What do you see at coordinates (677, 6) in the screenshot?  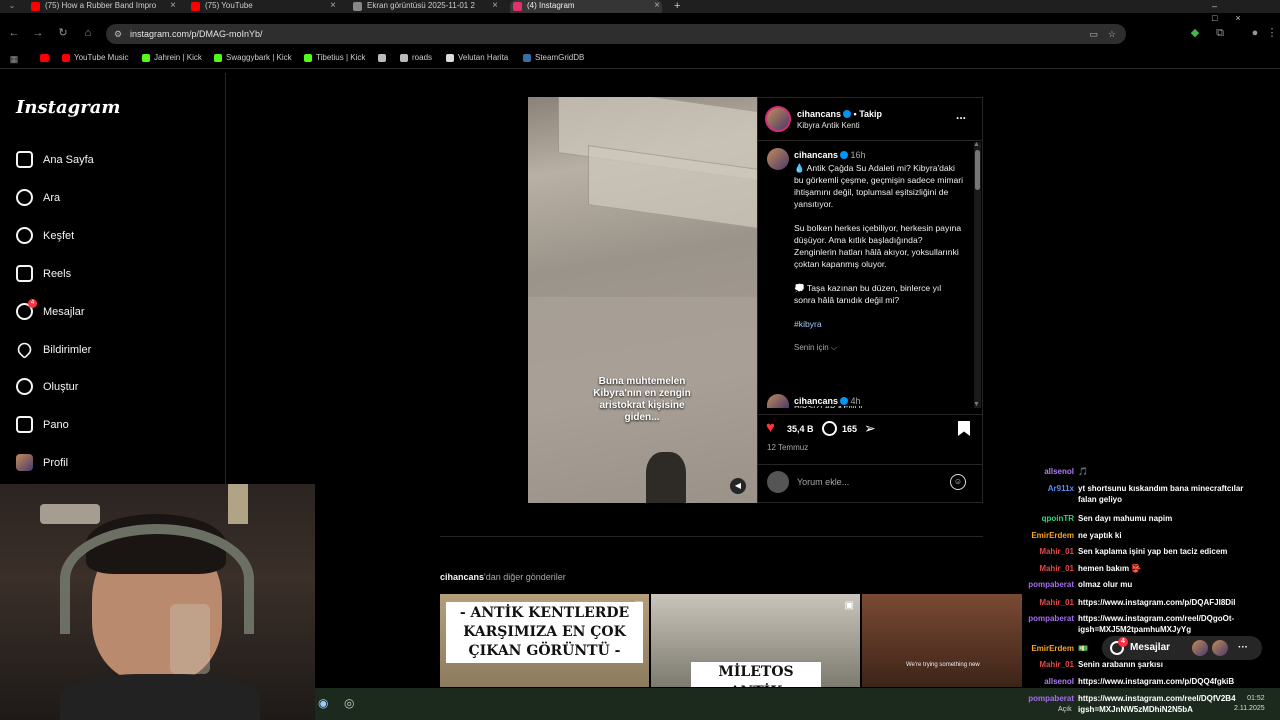 I see `new-tab-button: +` at bounding box center [677, 6].